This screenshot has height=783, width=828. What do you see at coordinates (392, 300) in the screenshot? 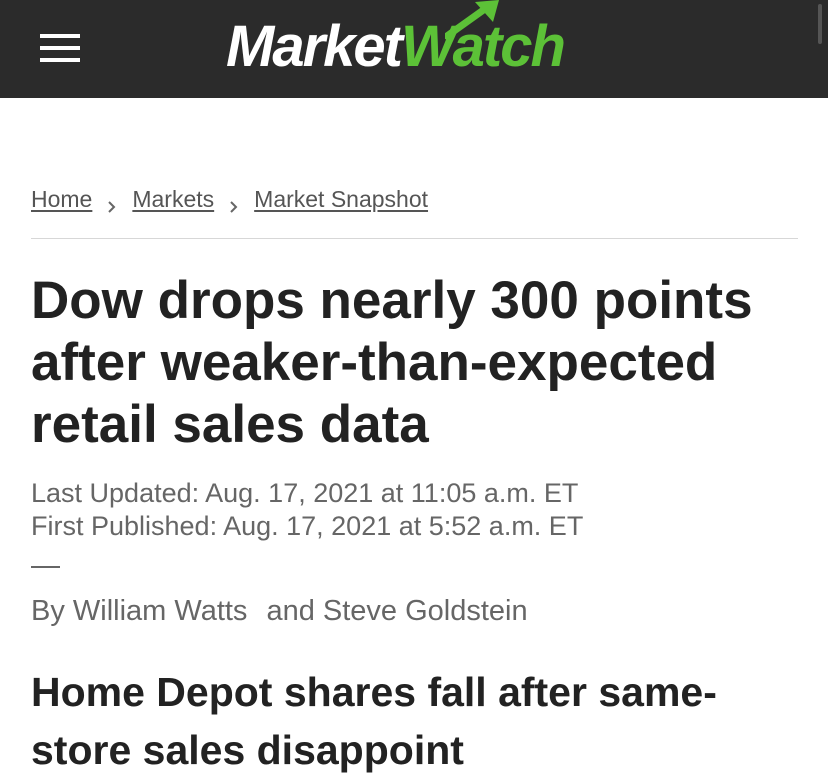
I see `headline-line: Dow drops nearly 300 points` at bounding box center [392, 300].